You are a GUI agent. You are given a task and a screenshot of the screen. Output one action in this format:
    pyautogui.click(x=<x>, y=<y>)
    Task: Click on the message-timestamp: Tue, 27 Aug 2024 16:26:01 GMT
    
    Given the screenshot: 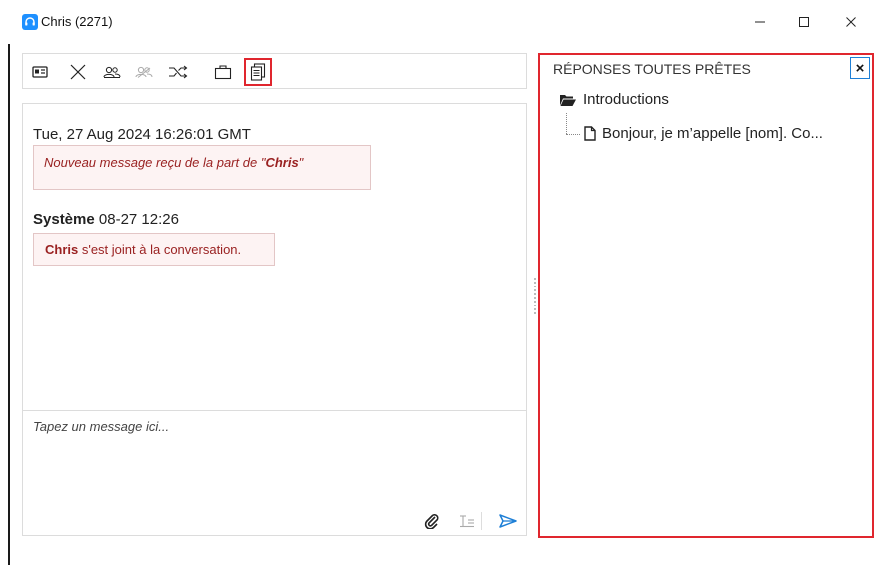 What is the action you would take?
    pyautogui.click(x=142, y=134)
    